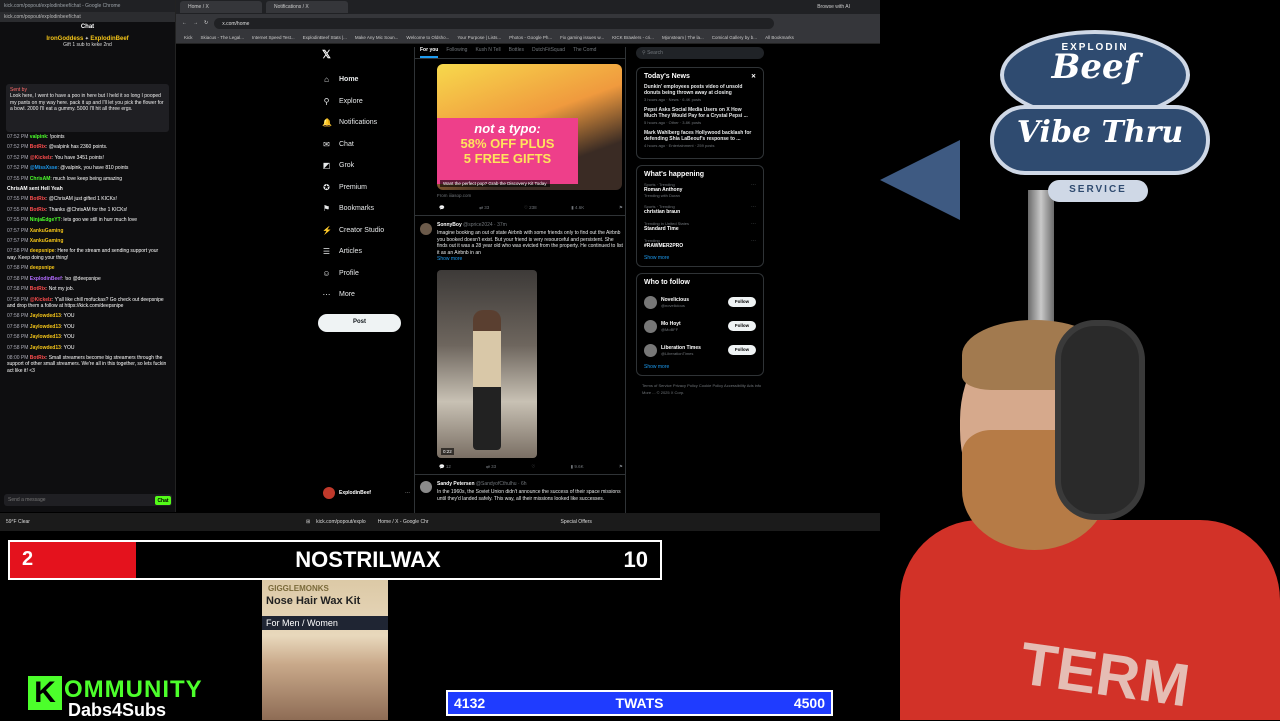  Describe the element at coordinates (700, 367) in the screenshot. I see `show-more-follow: Show more` at that location.